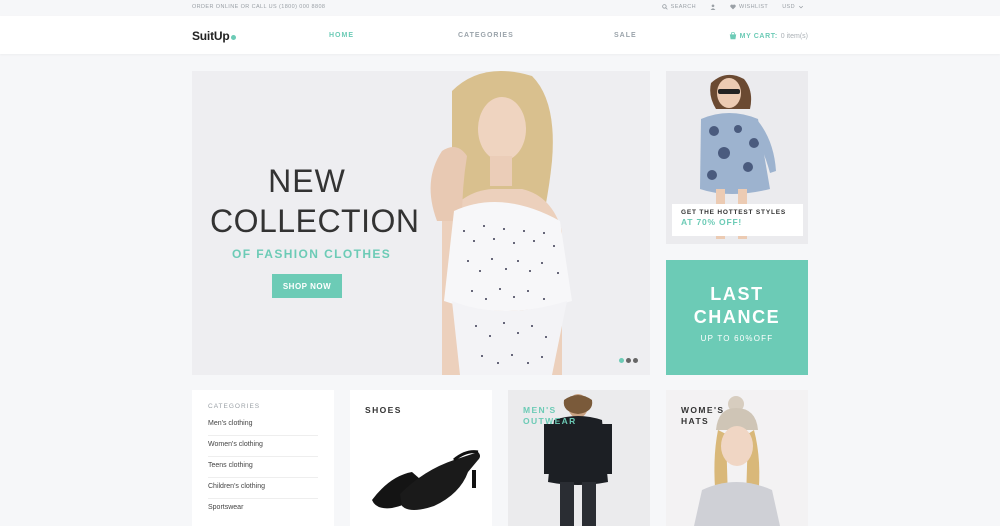  I want to click on cart-button: MY CART: 0 item(s), so click(768, 36).